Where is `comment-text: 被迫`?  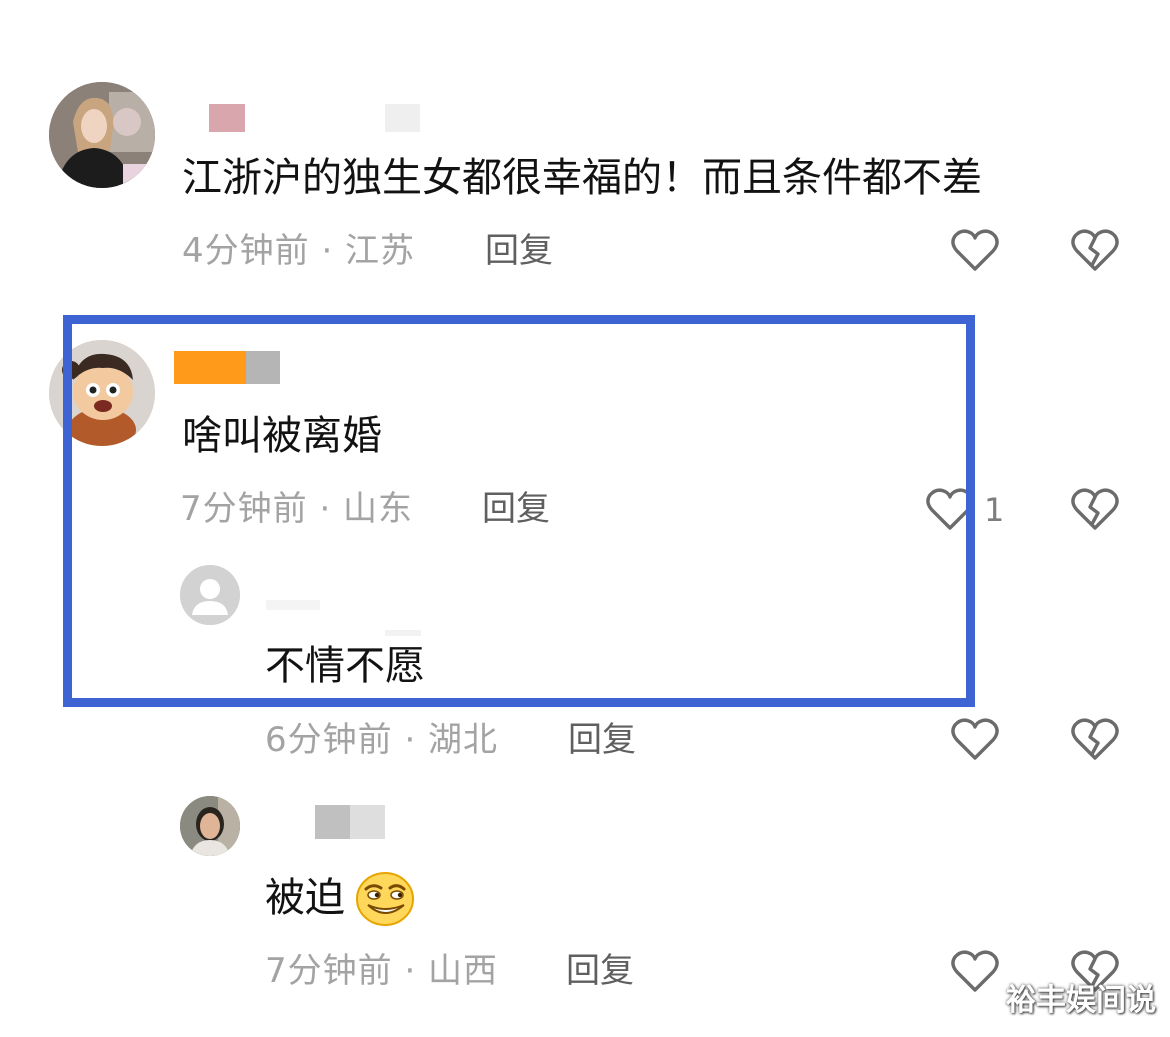
comment-text: 被迫 is located at coordinates (305, 898).